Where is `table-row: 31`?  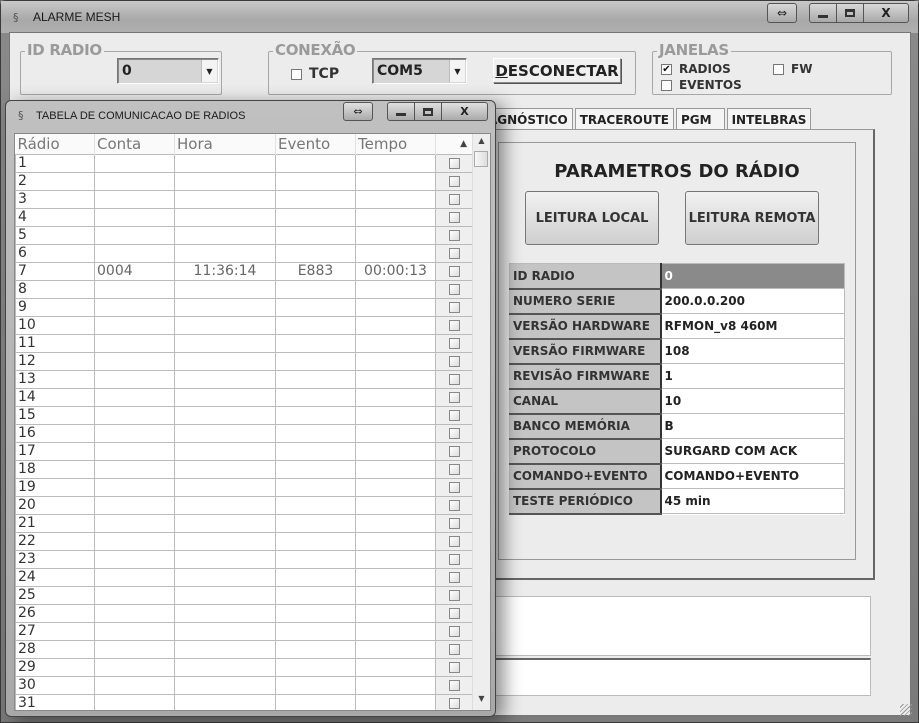
table-row: 31 is located at coordinates (244, 701).